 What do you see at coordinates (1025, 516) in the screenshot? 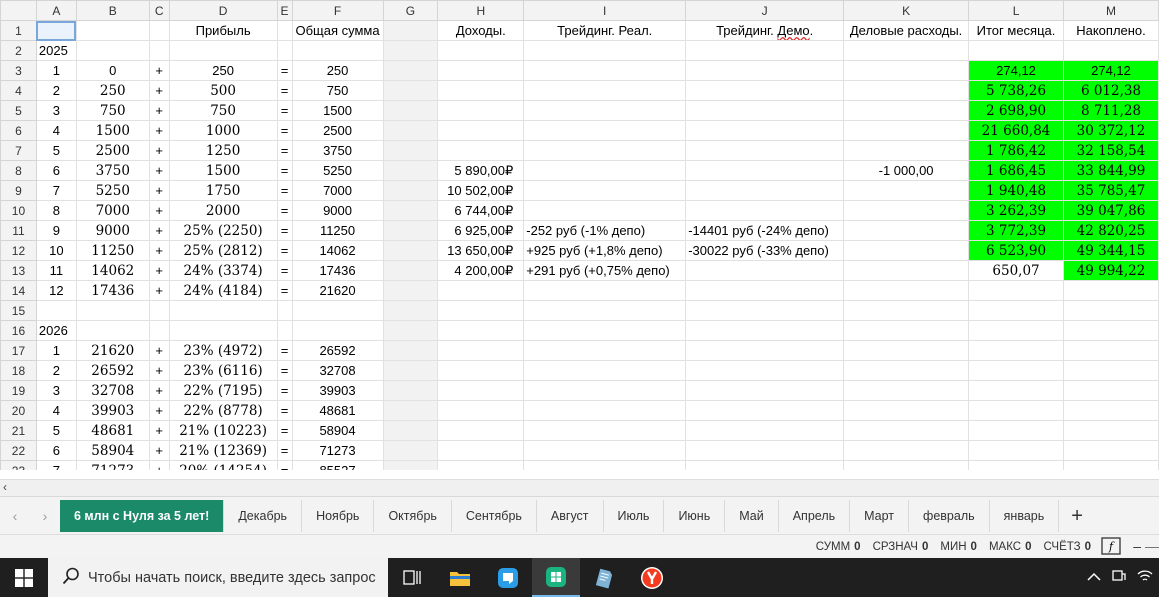
I see `sheet-tab-12: январь` at bounding box center [1025, 516].